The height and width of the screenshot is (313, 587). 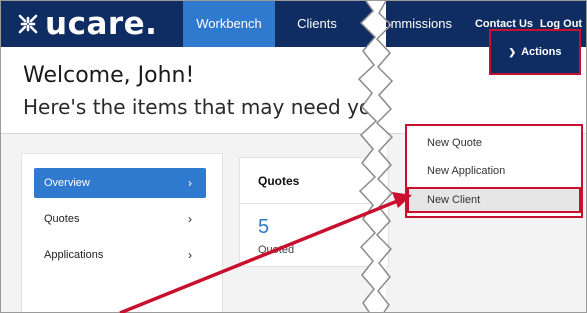 What do you see at coordinates (120, 183) in the screenshot?
I see `sidebar-item-overview: Overview ›` at bounding box center [120, 183].